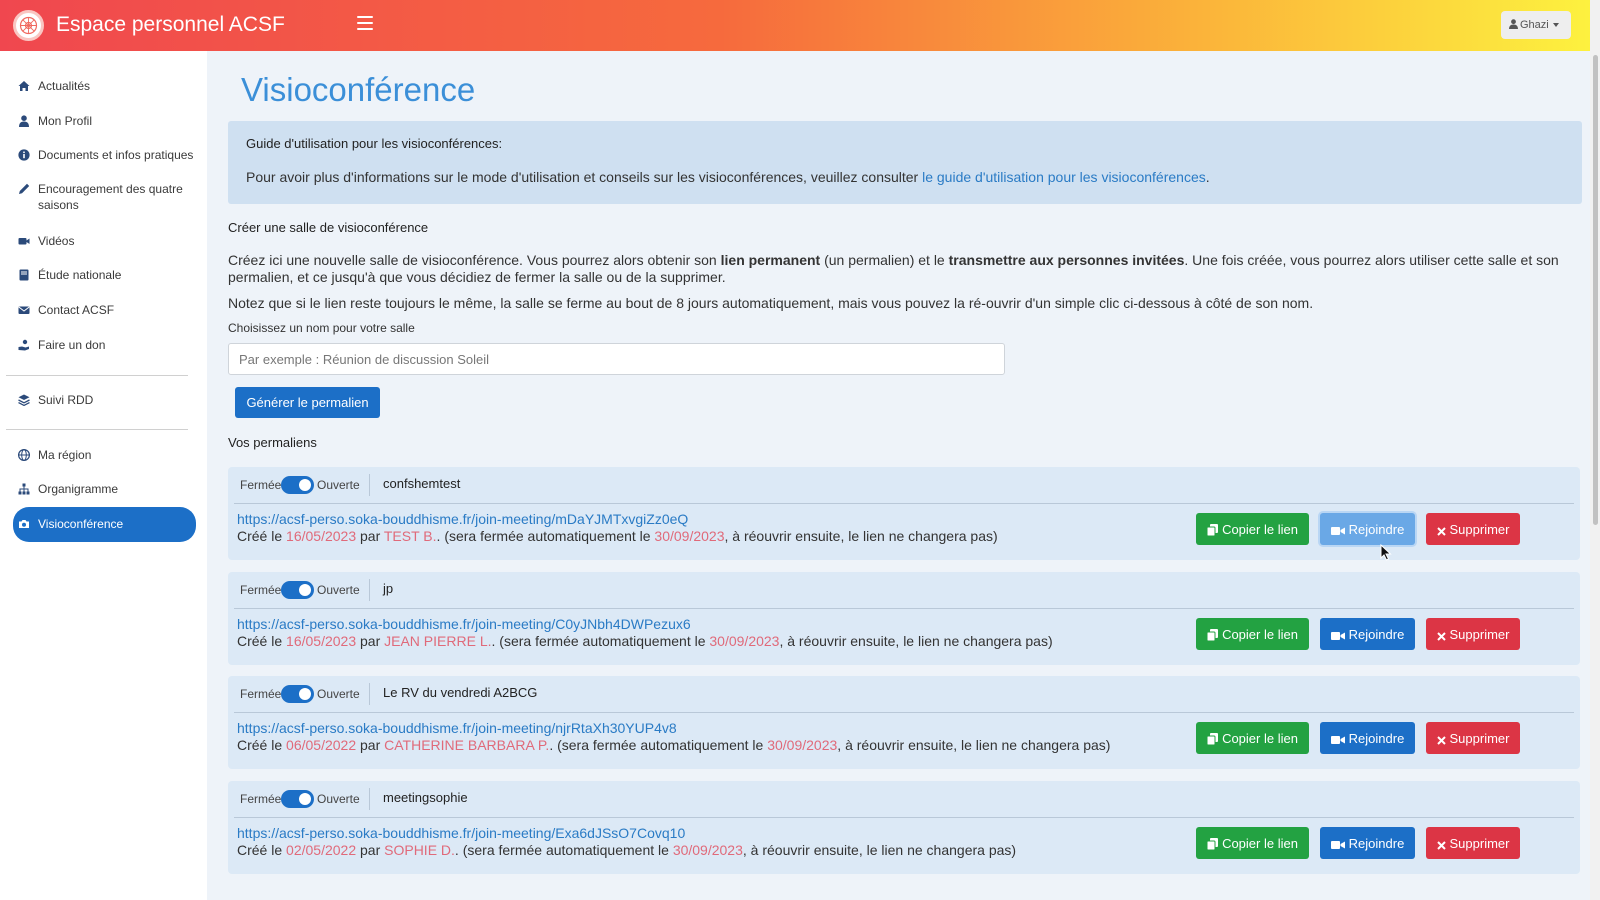 The height and width of the screenshot is (900, 1600). What do you see at coordinates (81, 524) in the screenshot?
I see `sidebar-item-label: Visioconférence` at bounding box center [81, 524].